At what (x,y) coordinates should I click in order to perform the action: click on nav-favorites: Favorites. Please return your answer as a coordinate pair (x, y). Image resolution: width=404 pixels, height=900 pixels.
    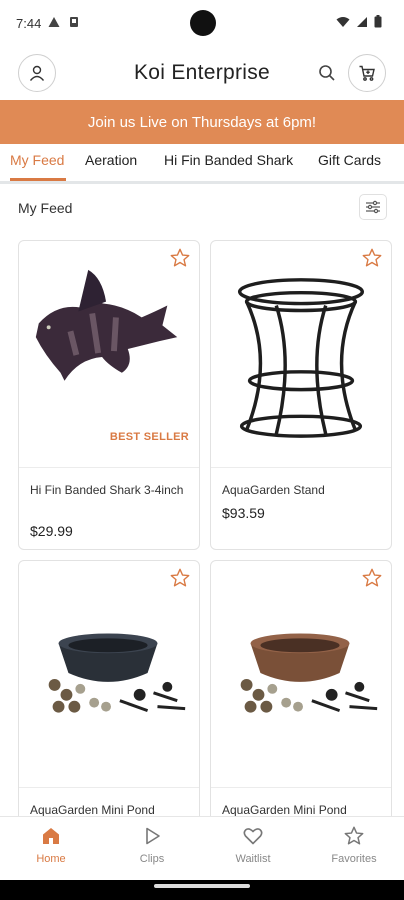
    Looking at the image, I should click on (354, 845).